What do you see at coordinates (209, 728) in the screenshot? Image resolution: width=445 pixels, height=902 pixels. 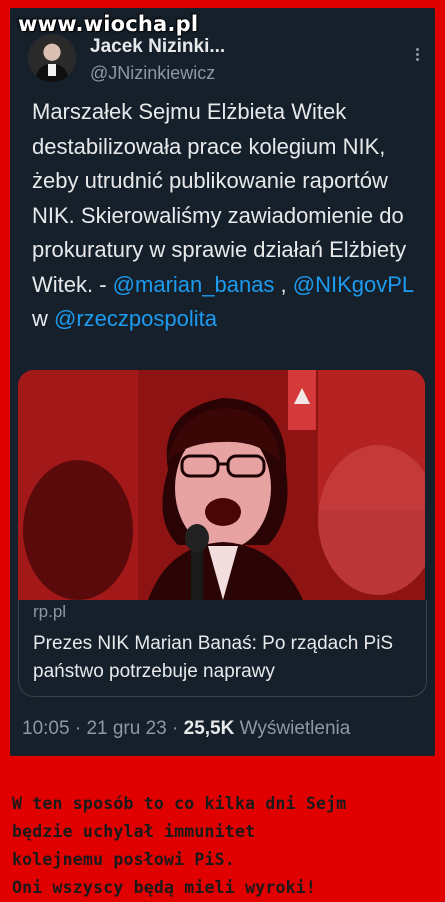 I see `views-count: 25,5K` at bounding box center [209, 728].